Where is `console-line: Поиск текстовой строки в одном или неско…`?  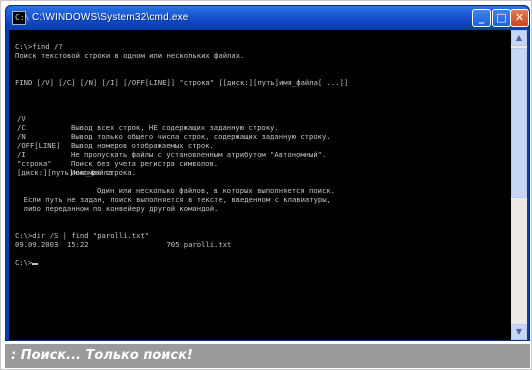
console-line: Поиск текстовой строки в одном или неско… is located at coordinates (130, 55).